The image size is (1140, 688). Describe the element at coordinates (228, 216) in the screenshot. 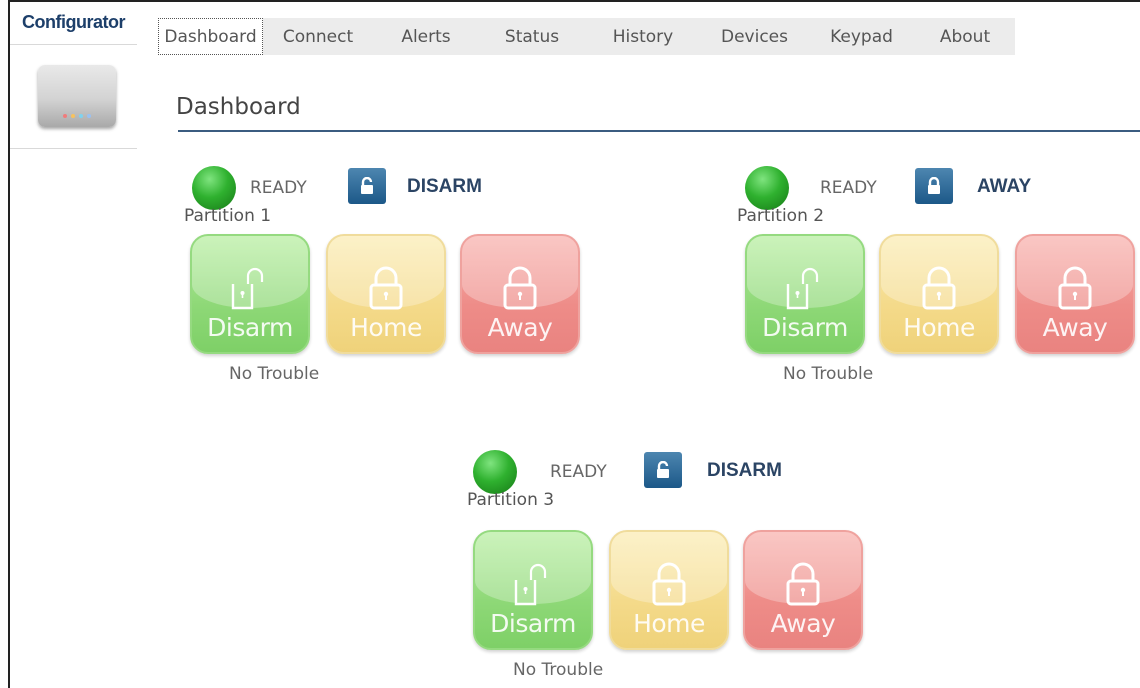

I see `partition-name: Partition 1` at that location.